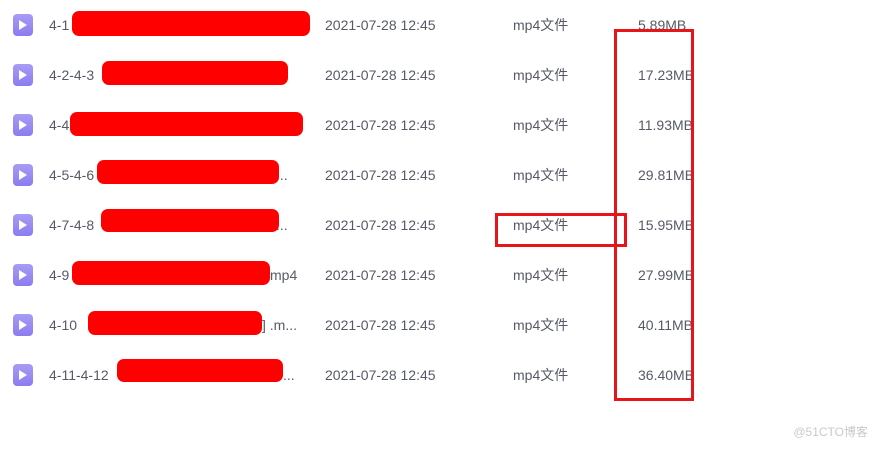  What do you see at coordinates (561, 230) in the screenshot?
I see `file-type-highlight` at bounding box center [561, 230].